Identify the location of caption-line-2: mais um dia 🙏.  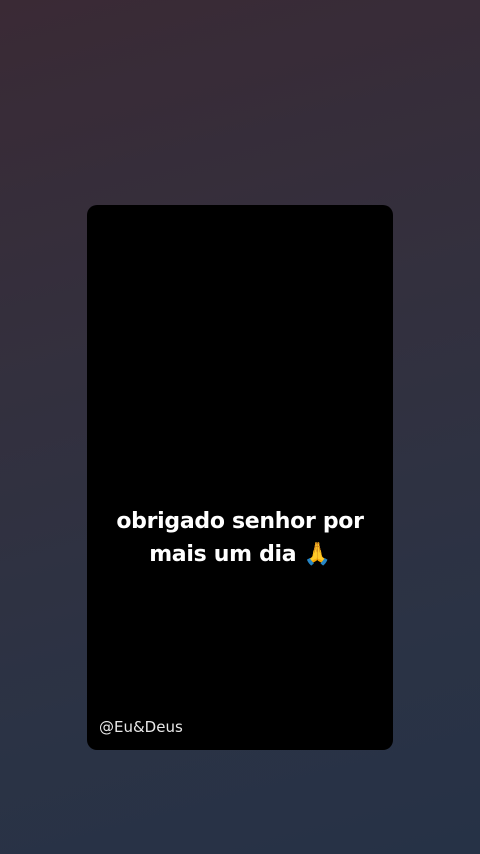
(240, 554).